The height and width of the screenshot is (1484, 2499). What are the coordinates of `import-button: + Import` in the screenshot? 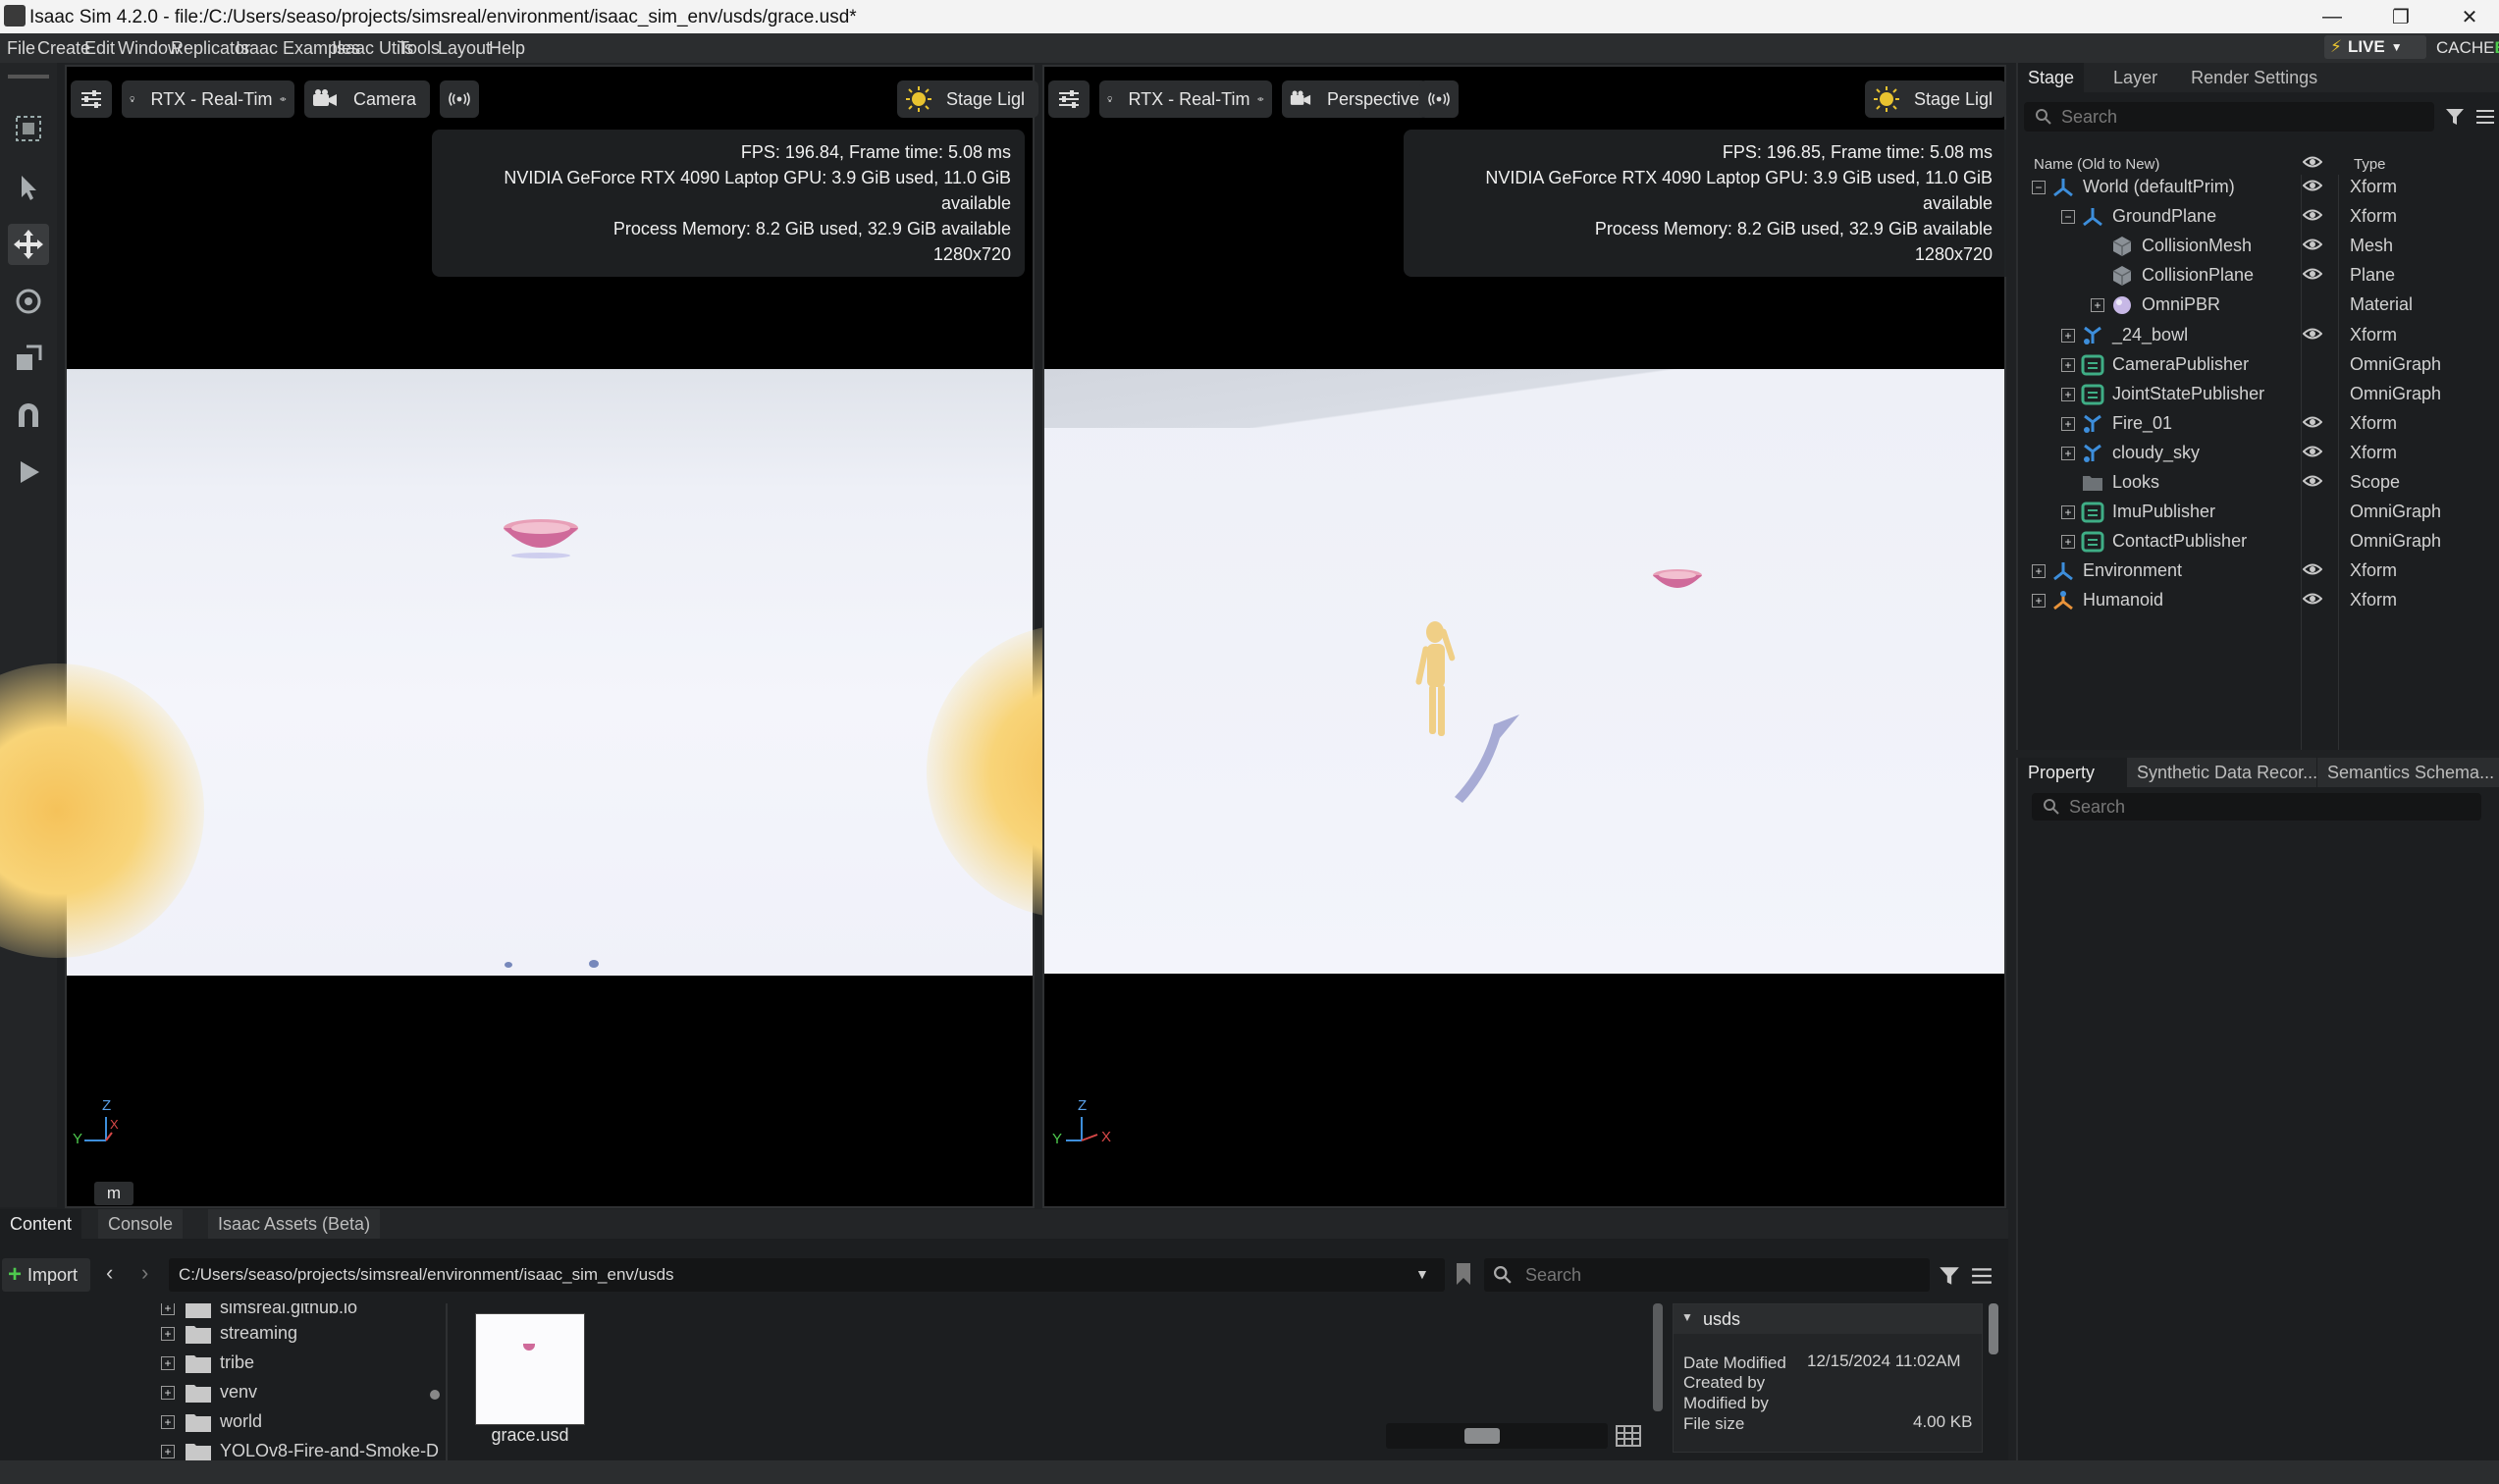 It's located at (46, 1275).